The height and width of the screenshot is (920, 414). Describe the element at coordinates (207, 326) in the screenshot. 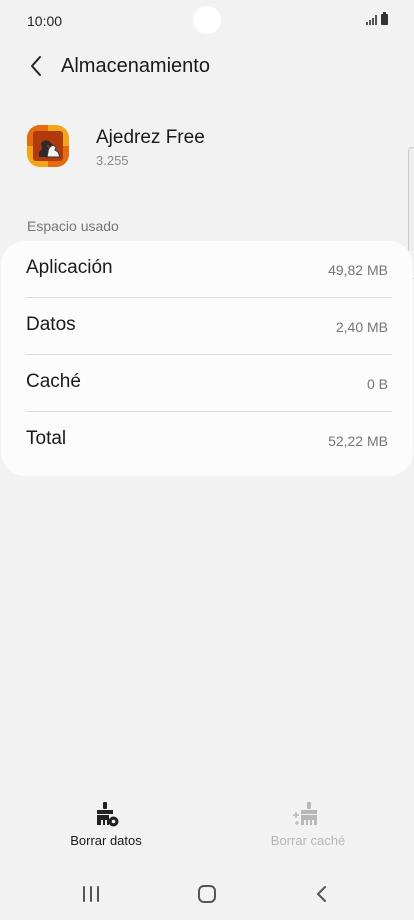

I see `storage-row-data: Datos 2,40 MB` at that location.